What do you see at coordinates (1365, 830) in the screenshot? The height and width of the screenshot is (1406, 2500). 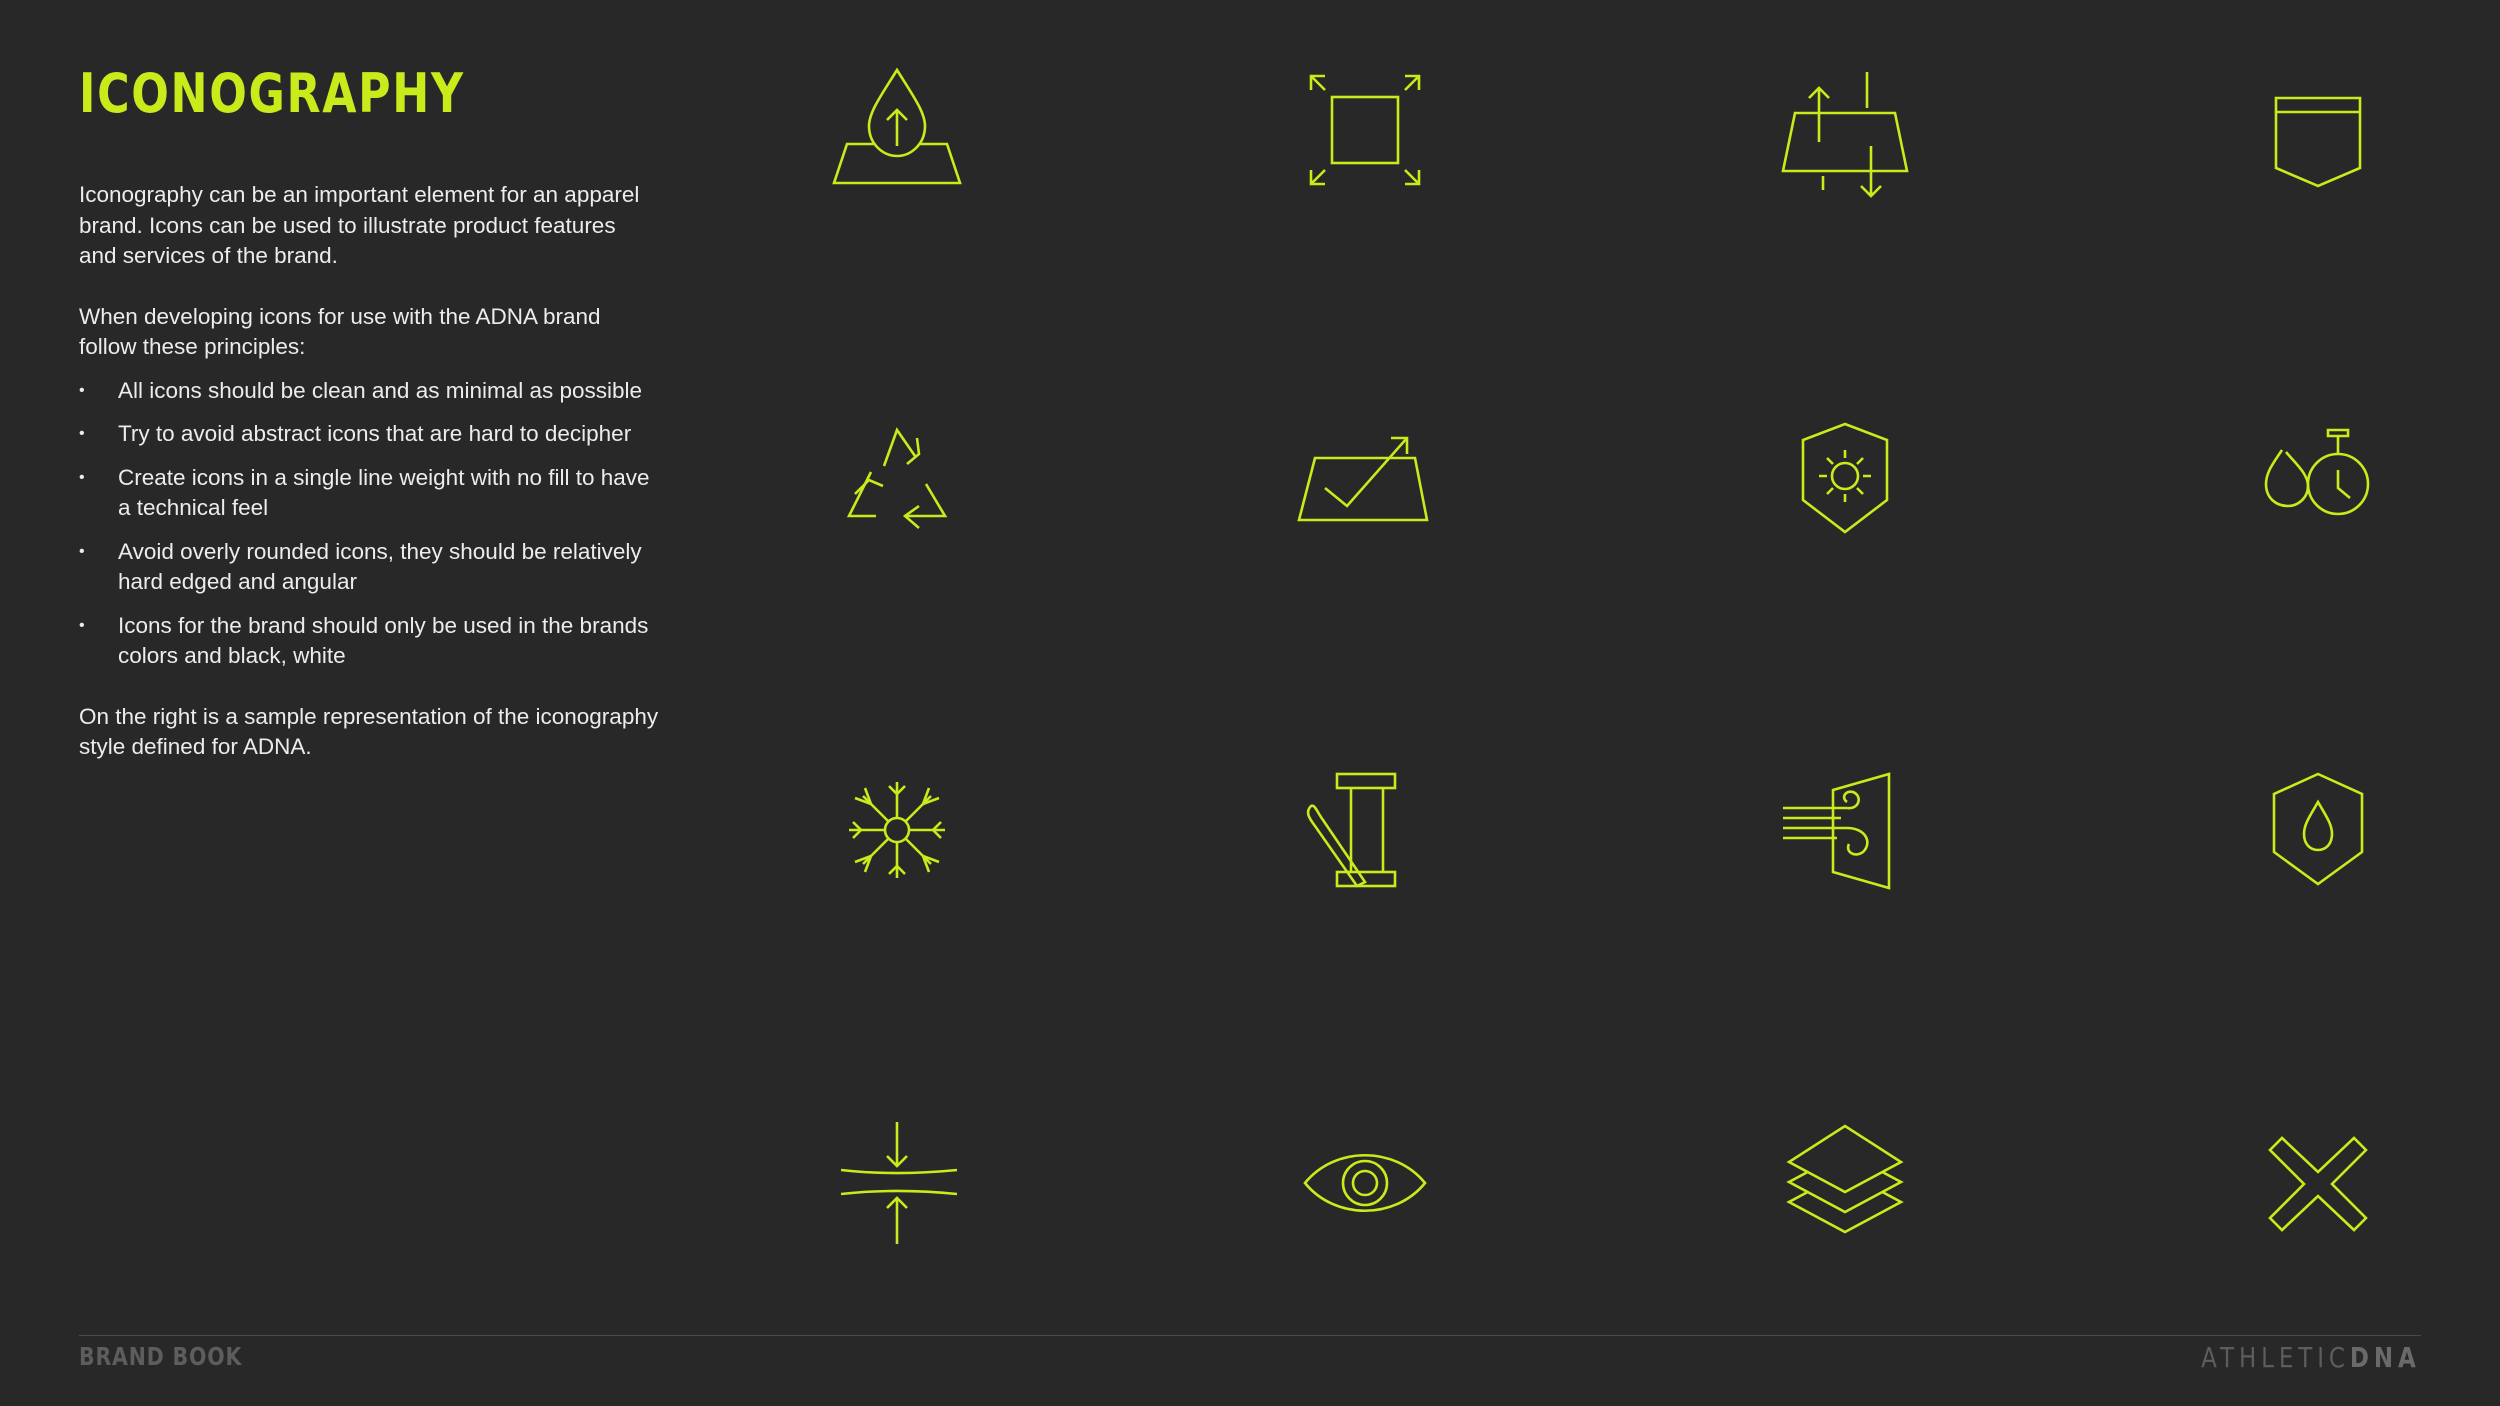 I see `sewing-thread-icon` at bounding box center [1365, 830].